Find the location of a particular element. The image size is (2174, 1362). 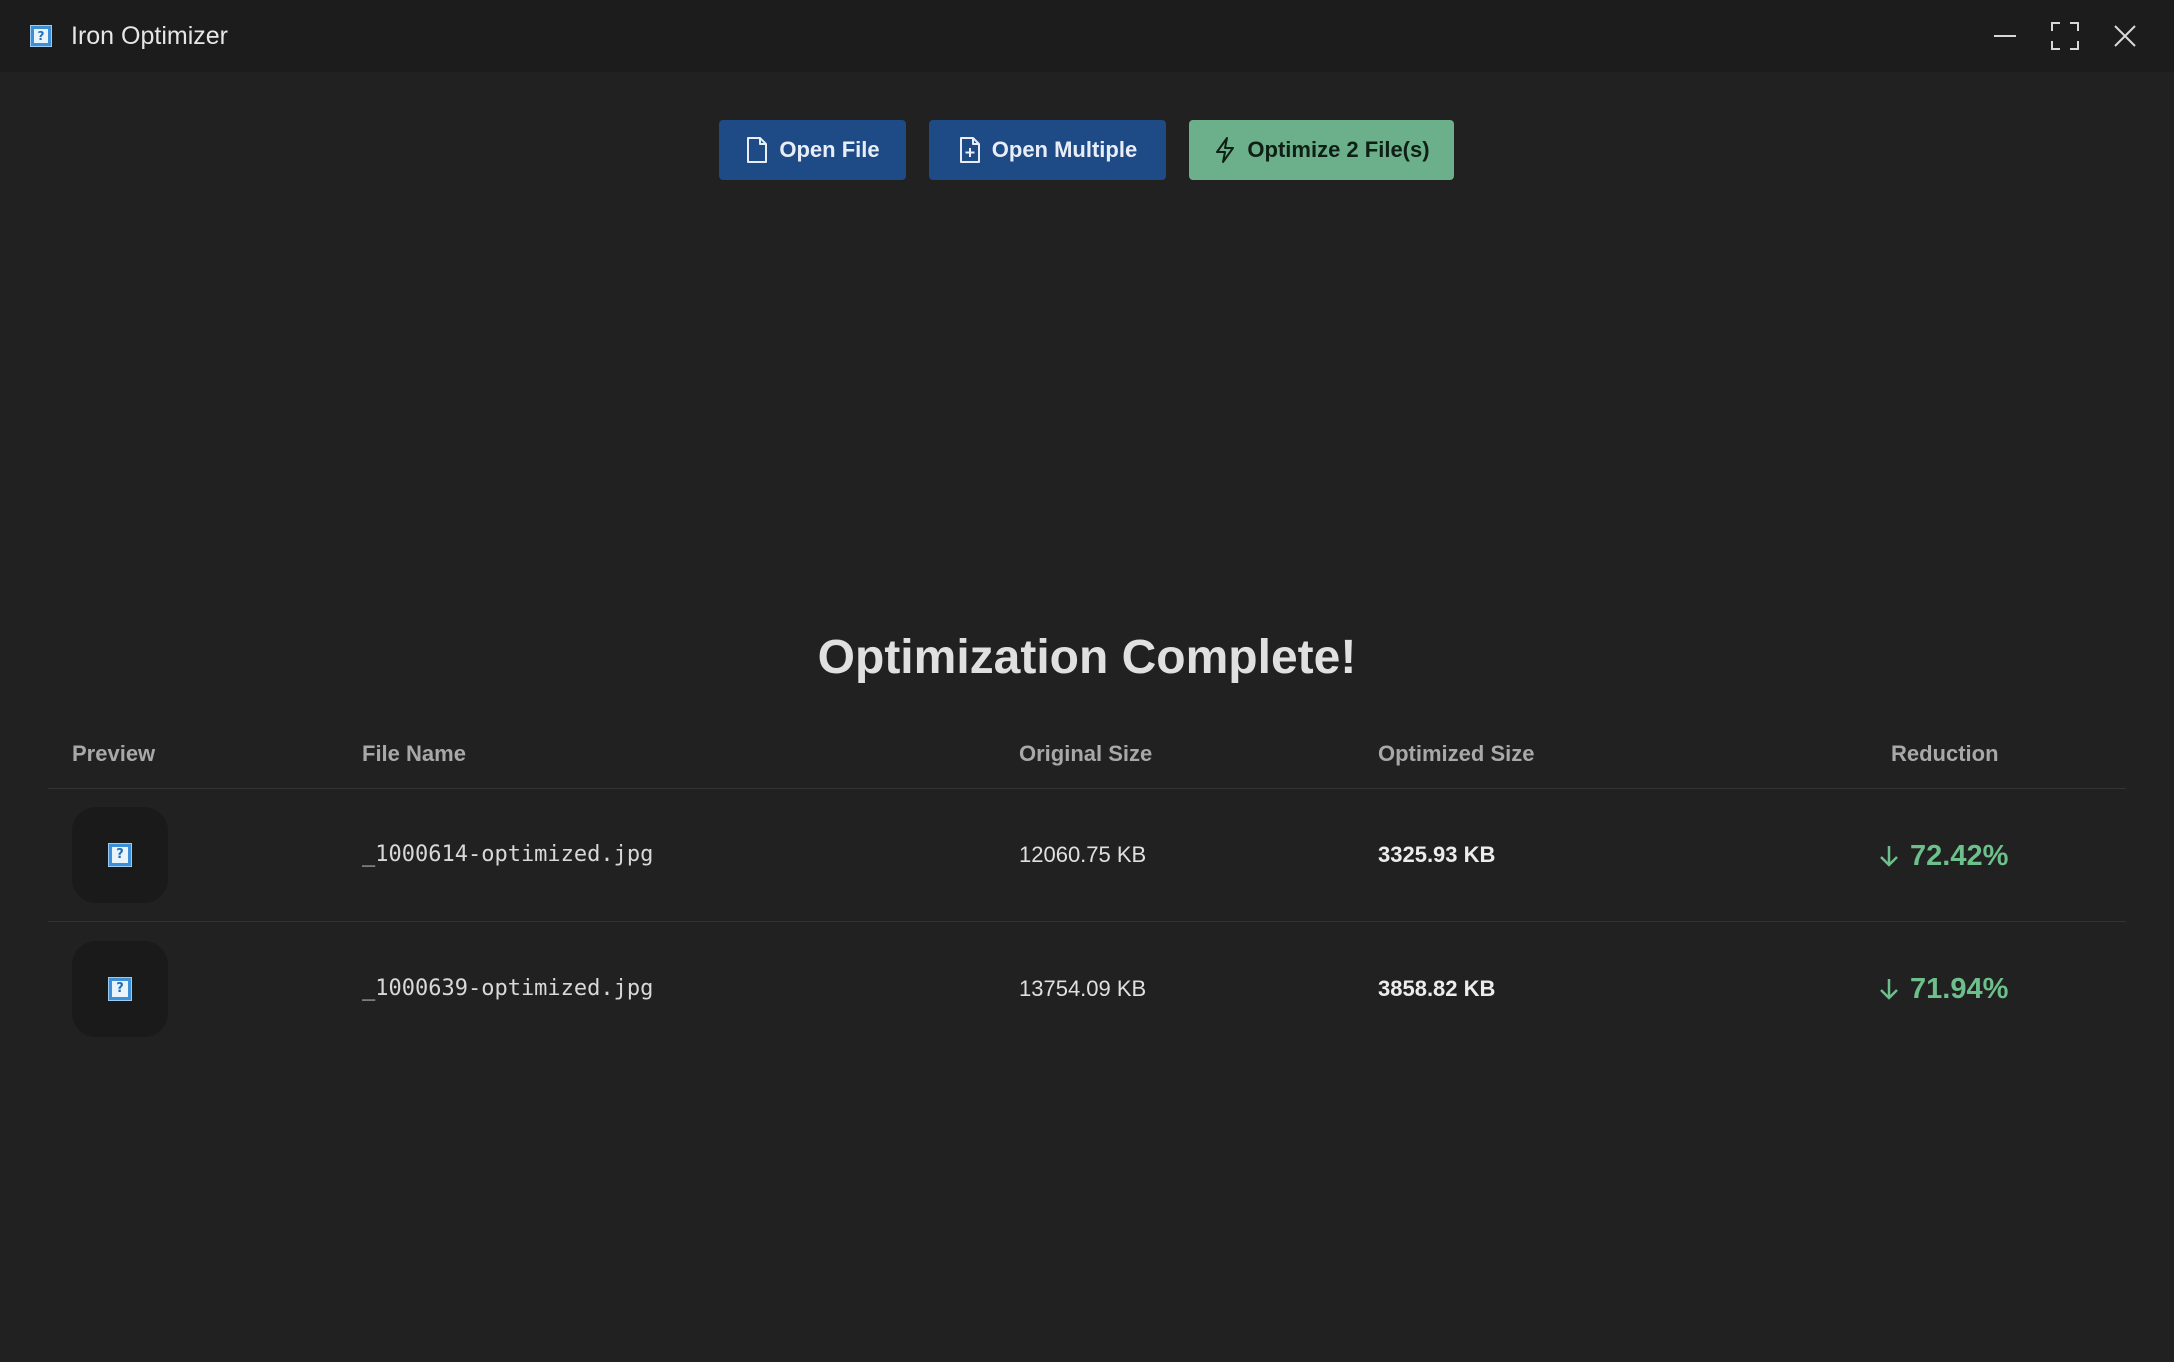

reduction-cell: 71.94% is located at coordinates (1943, 989).